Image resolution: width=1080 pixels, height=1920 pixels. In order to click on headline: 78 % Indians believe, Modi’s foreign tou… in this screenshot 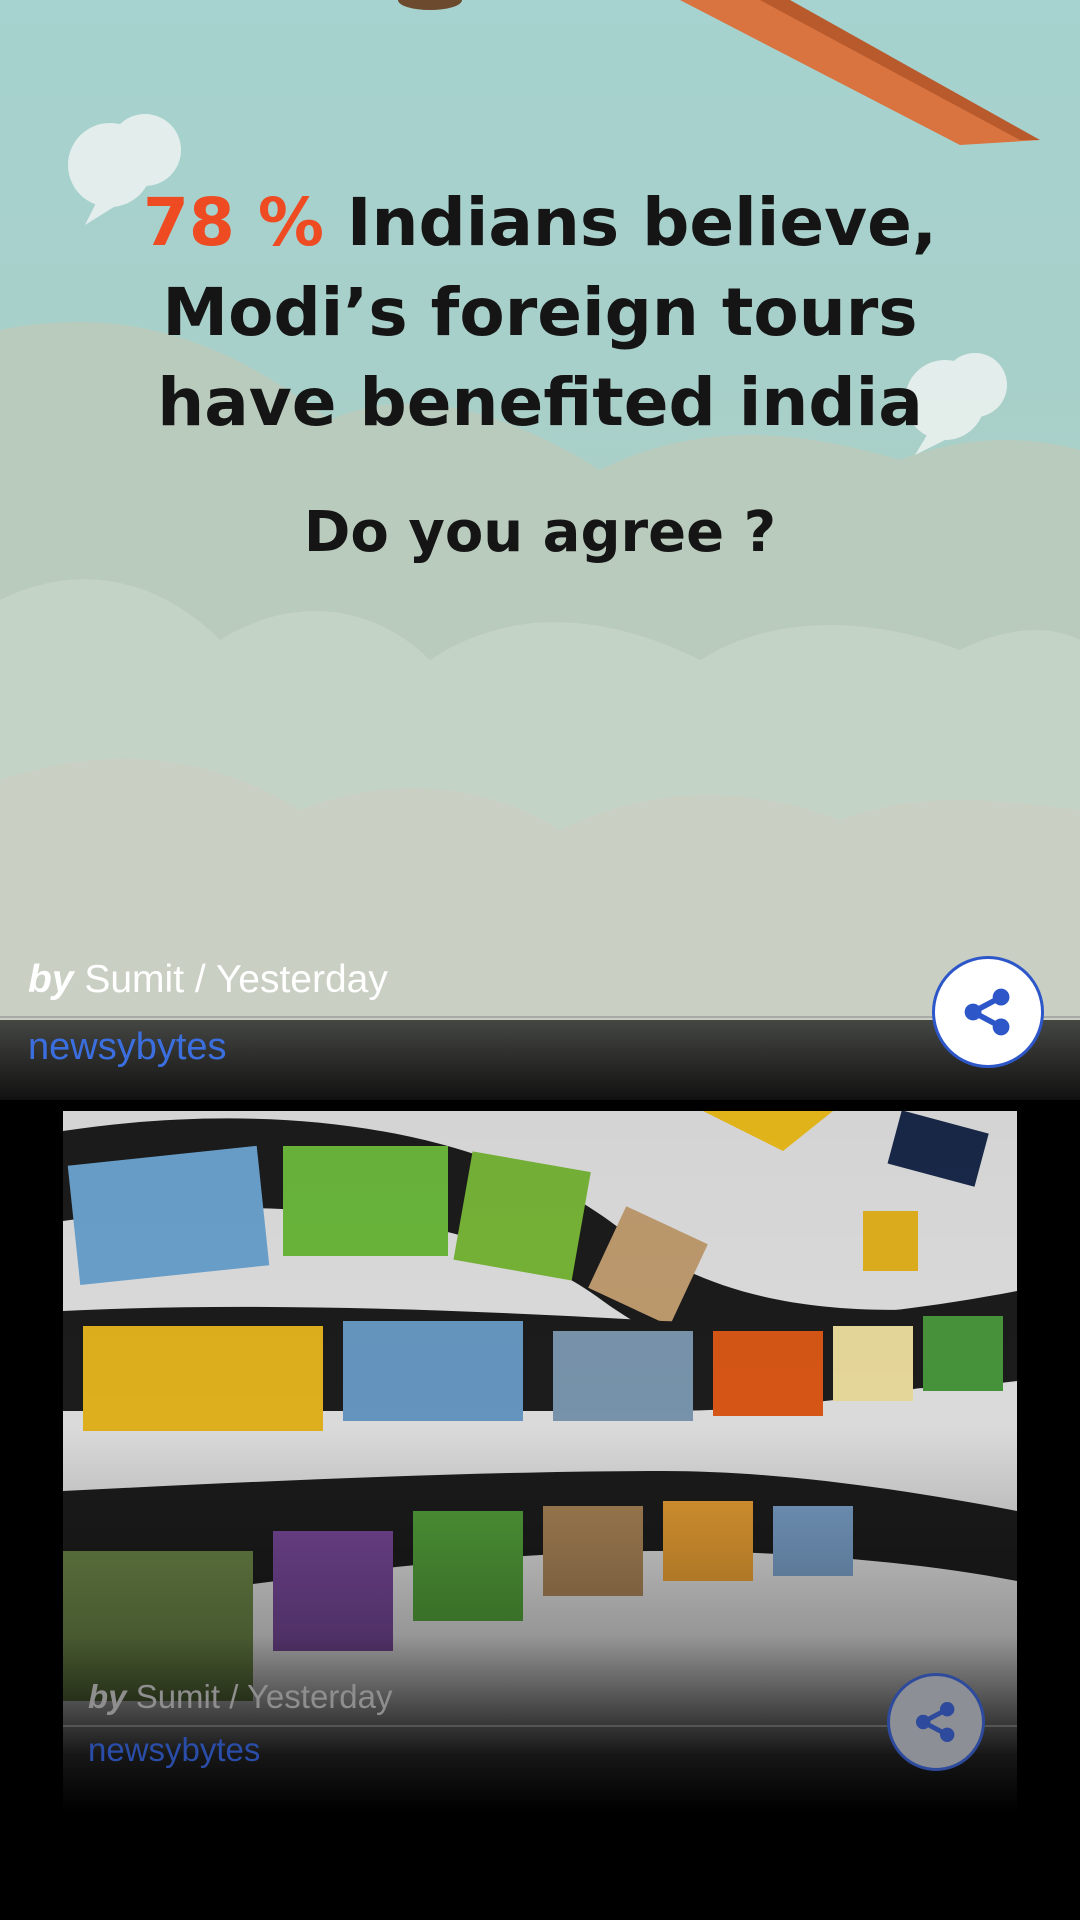, I will do `click(540, 313)`.